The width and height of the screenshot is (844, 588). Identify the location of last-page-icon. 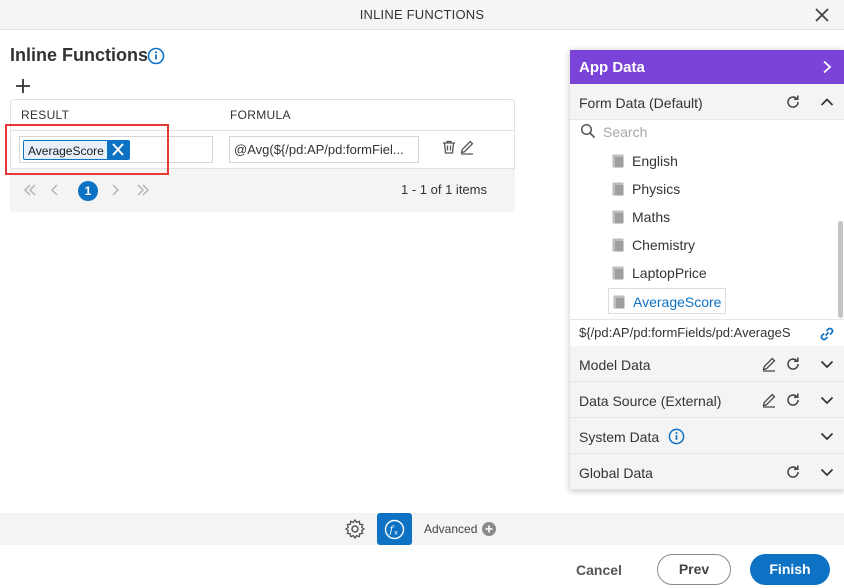
(143, 190).